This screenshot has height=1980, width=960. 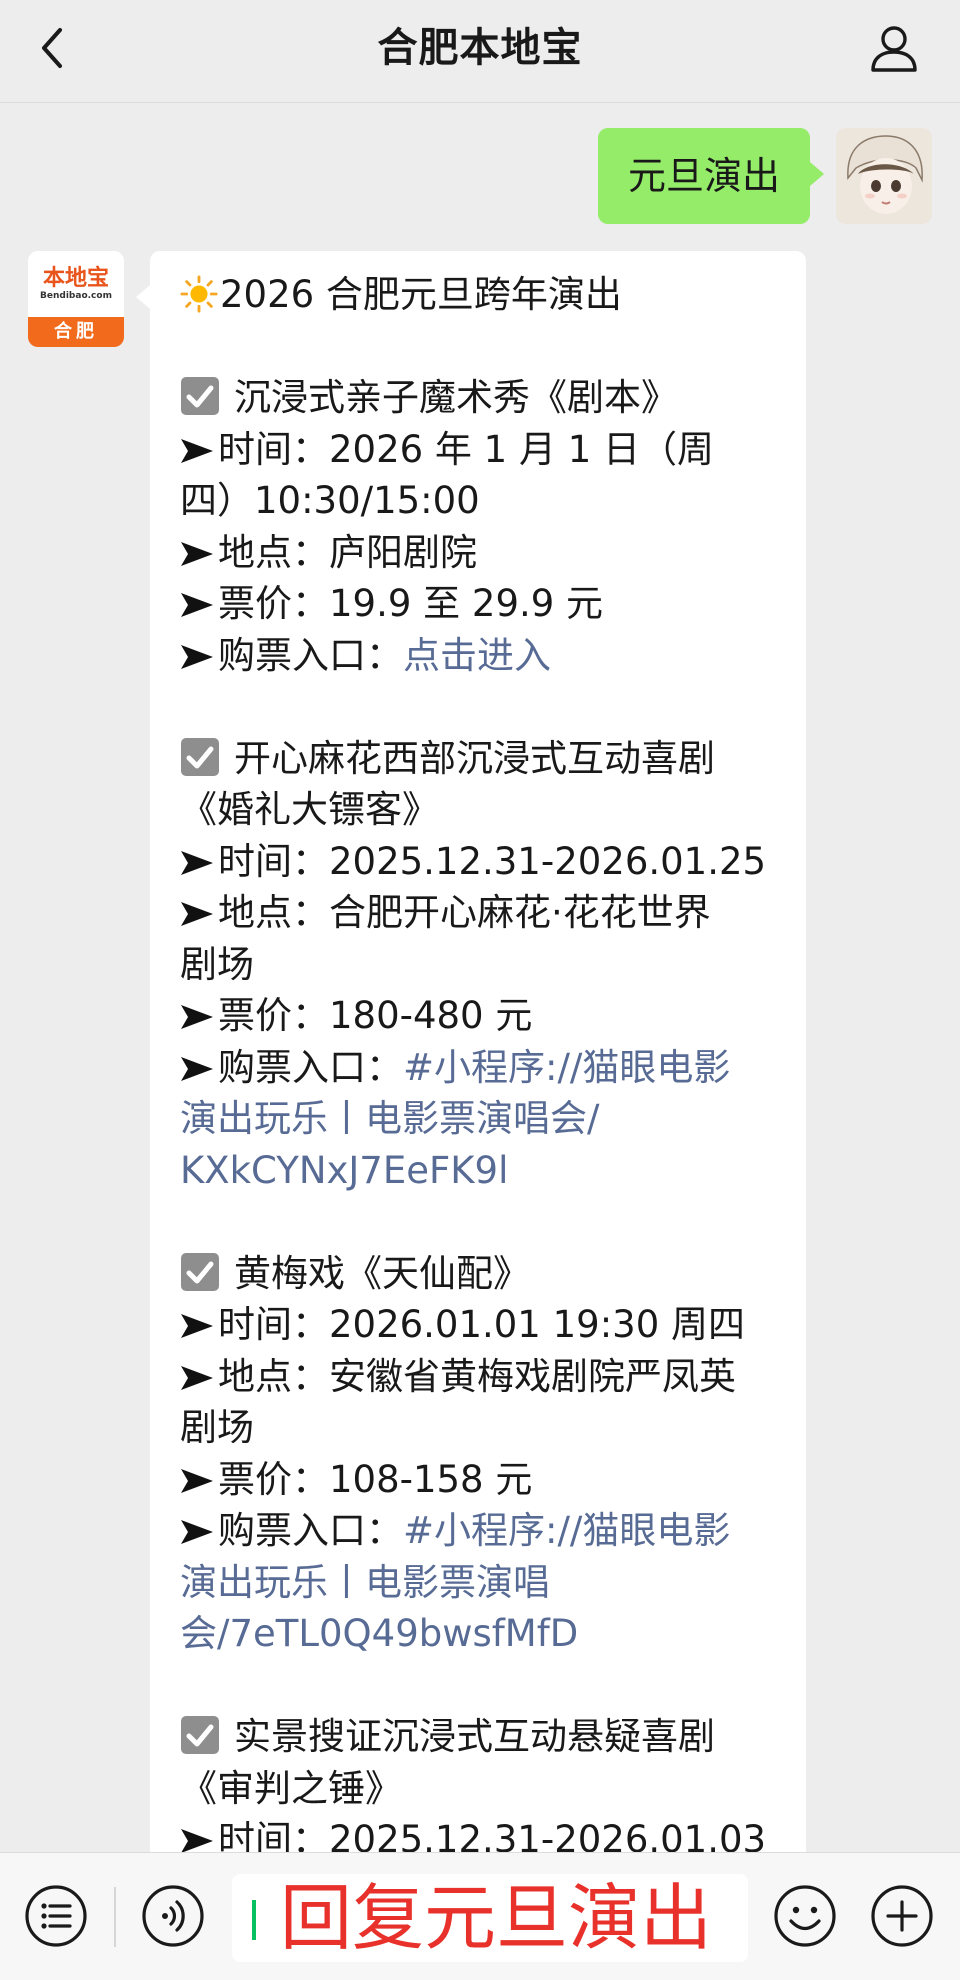 I want to click on emoji-button, so click(x=805, y=1916).